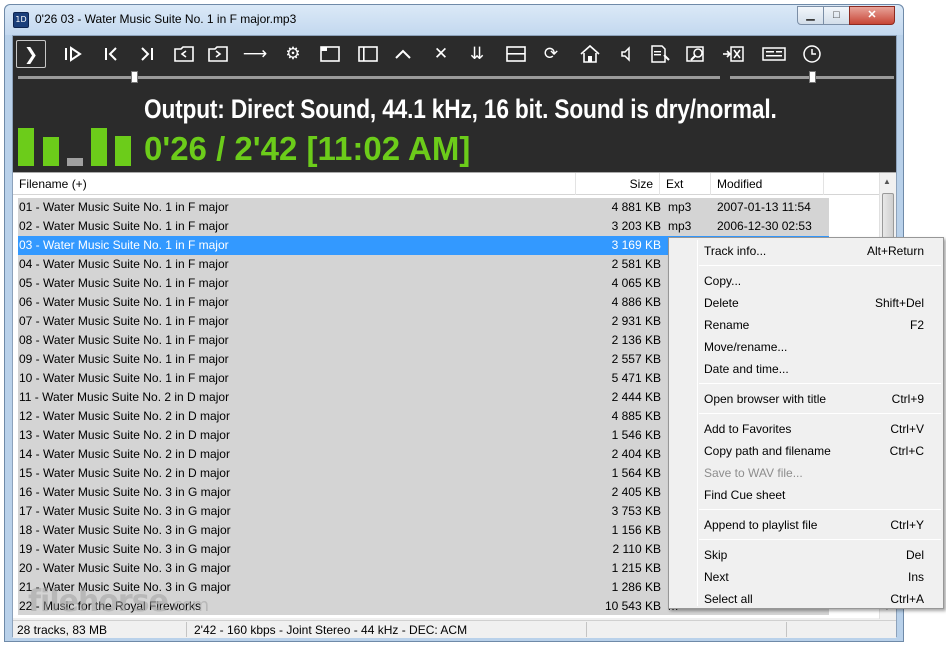 The image size is (946, 648). I want to click on menu-item-shortcut: Ctrl+V, so click(907, 429).